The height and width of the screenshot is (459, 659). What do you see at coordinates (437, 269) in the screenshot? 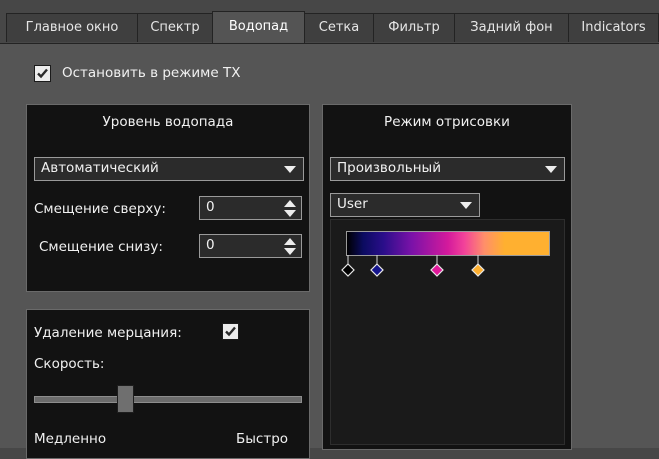
I see `gradient-stop-magenta` at bounding box center [437, 269].